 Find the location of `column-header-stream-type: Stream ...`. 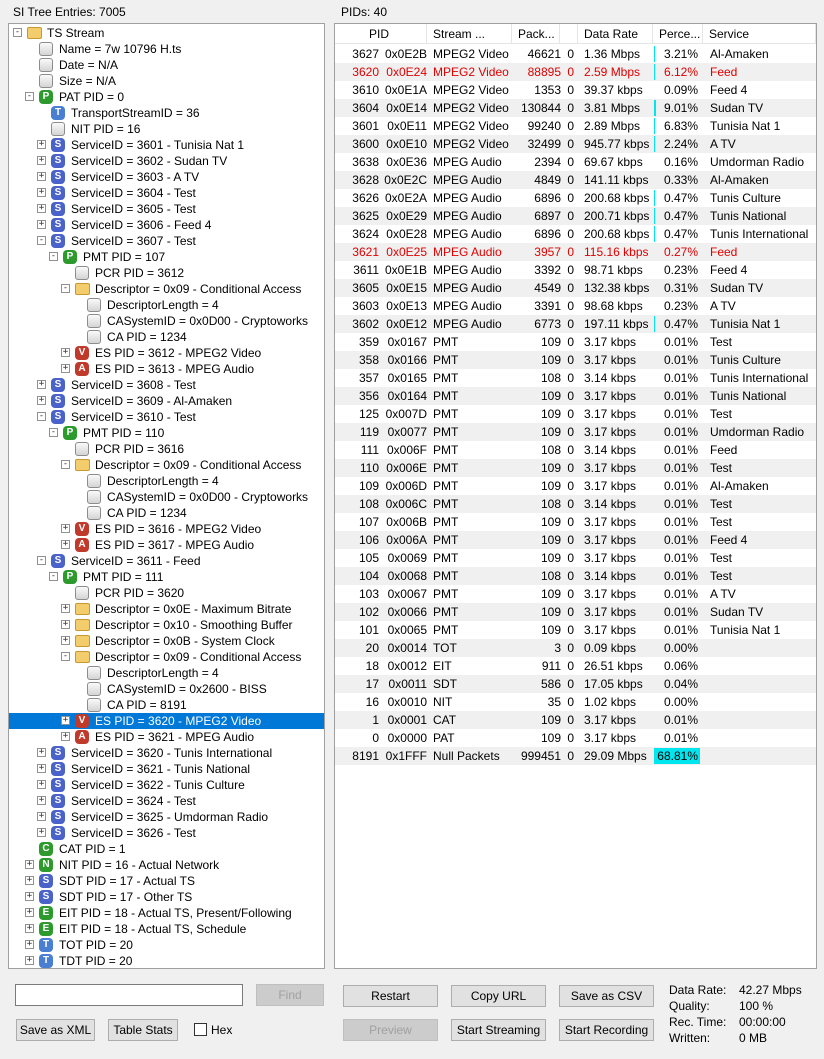

column-header-stream-type: Stream ... is located at coordinates (469, 34).